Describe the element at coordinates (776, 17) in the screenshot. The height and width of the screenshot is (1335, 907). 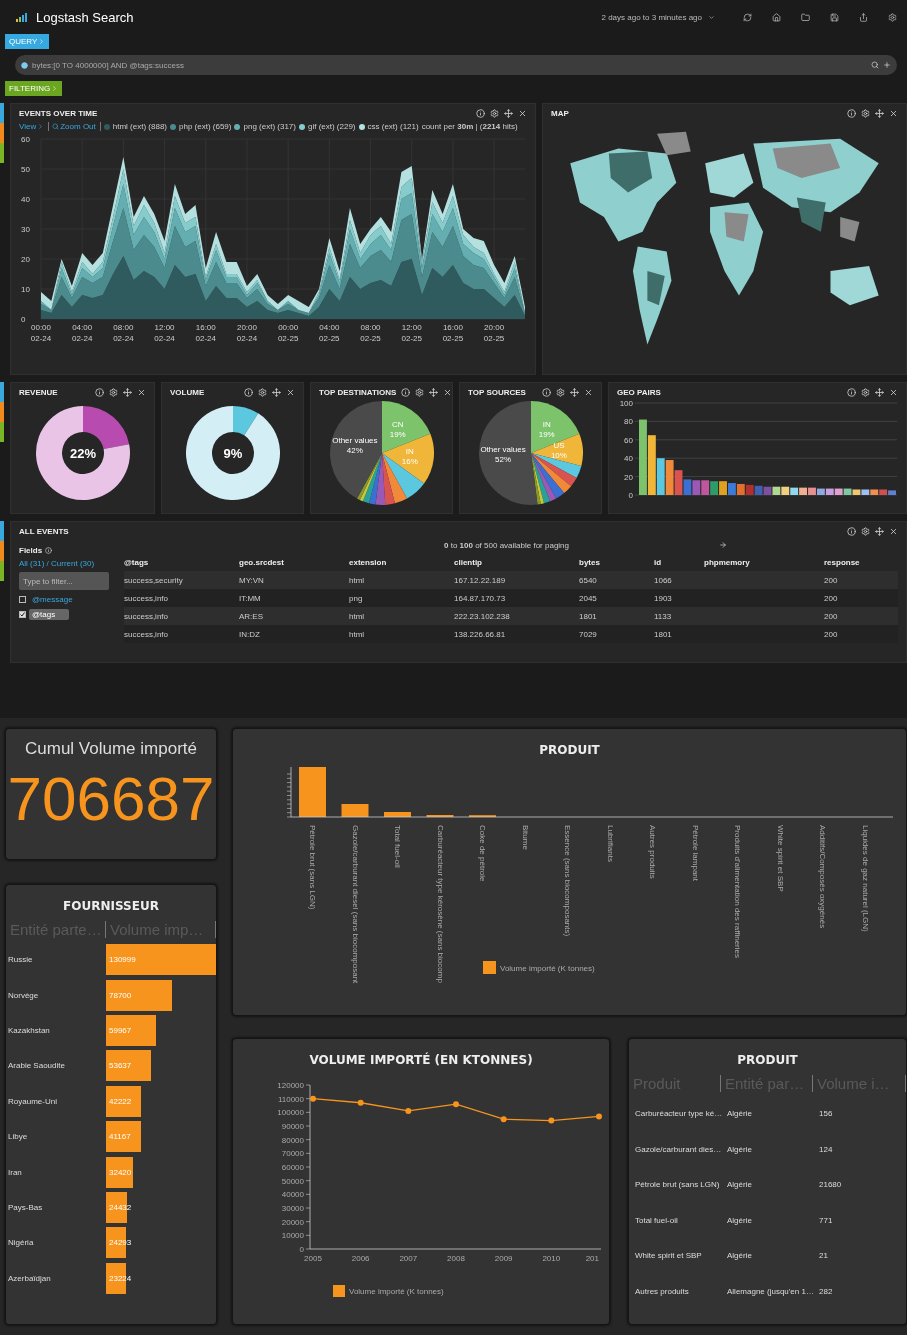
I see `home-icon` at that location.